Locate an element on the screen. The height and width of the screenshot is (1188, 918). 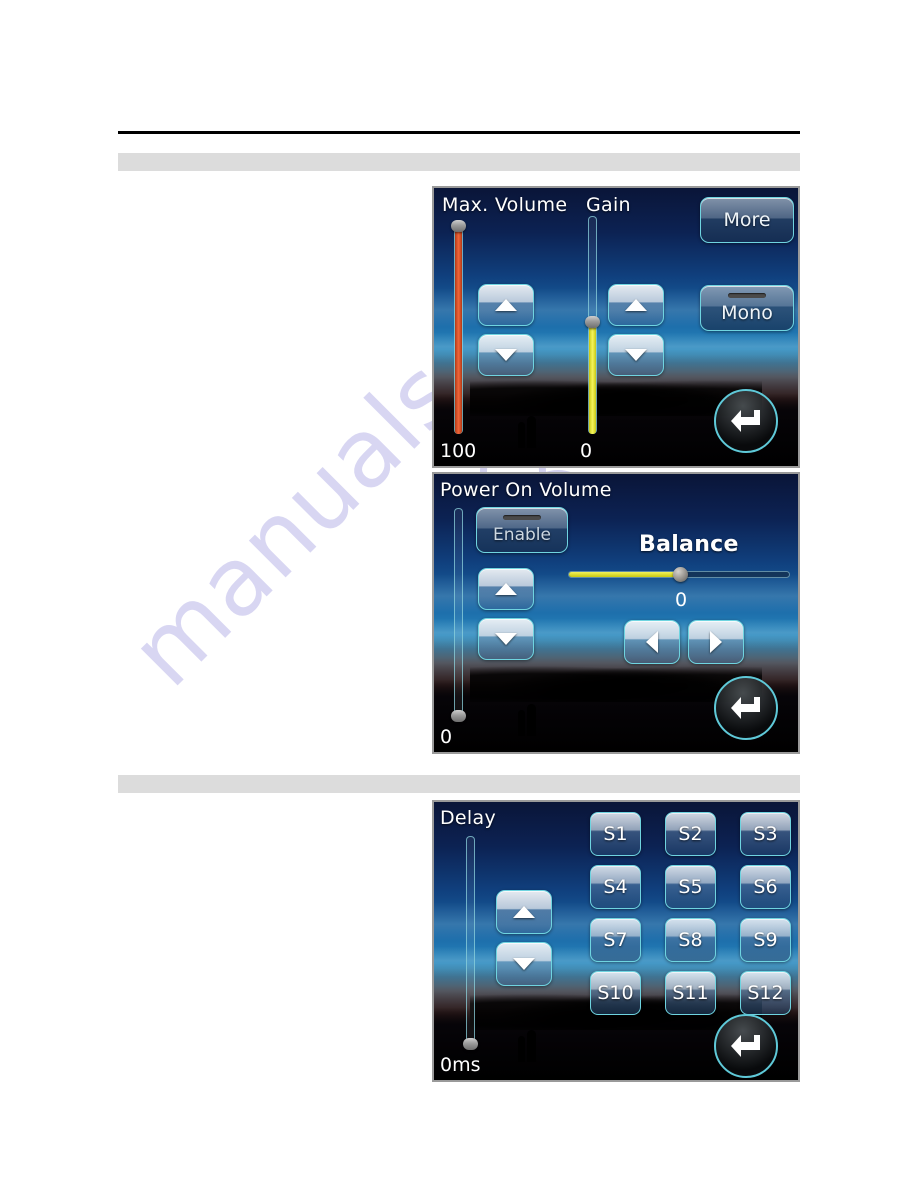
header-rule is located at coordinates (459, 132).